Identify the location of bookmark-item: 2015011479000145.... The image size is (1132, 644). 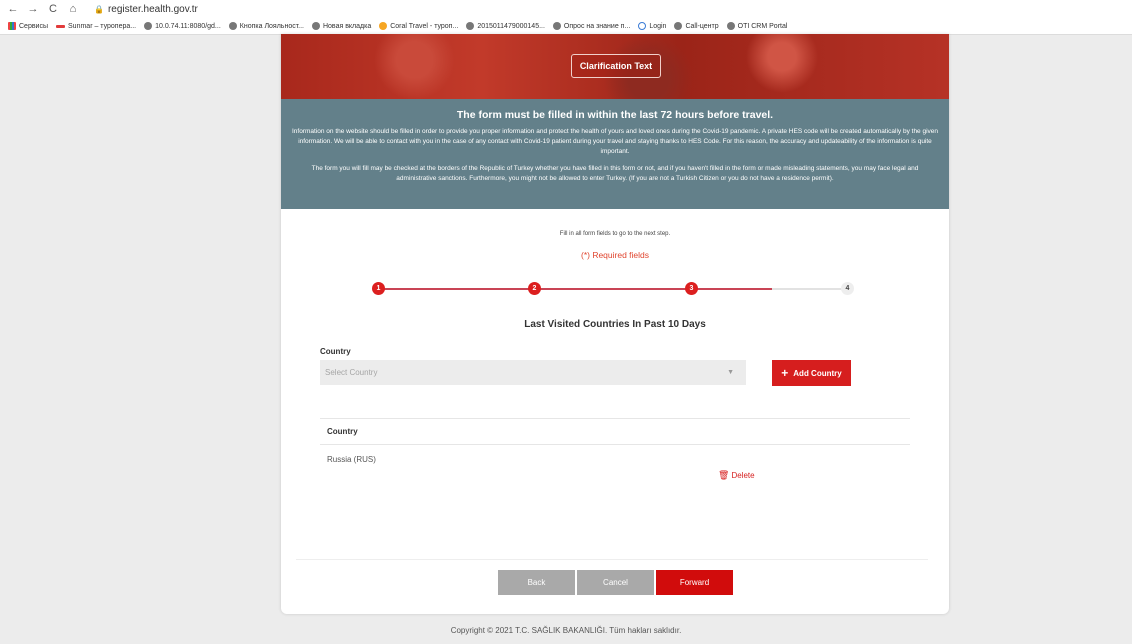
(505, 26).